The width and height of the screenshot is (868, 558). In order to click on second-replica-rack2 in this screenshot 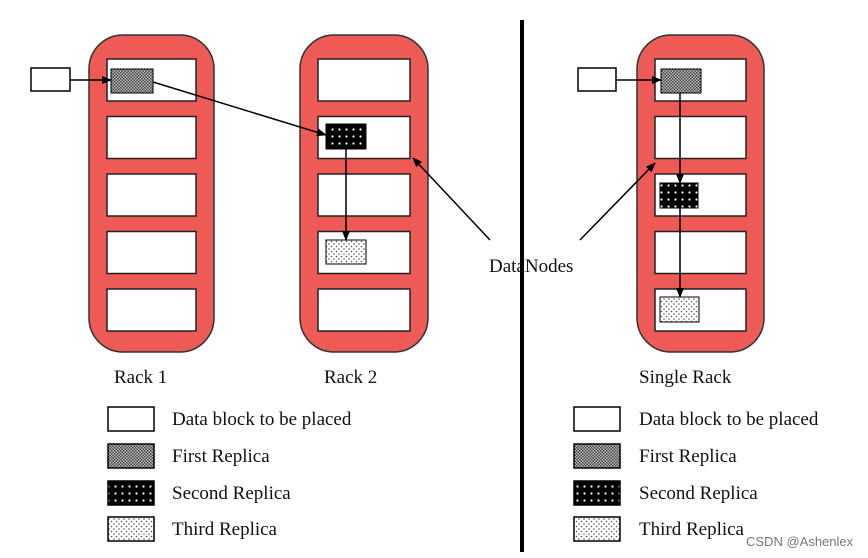, I will do `click(346, 136)`.